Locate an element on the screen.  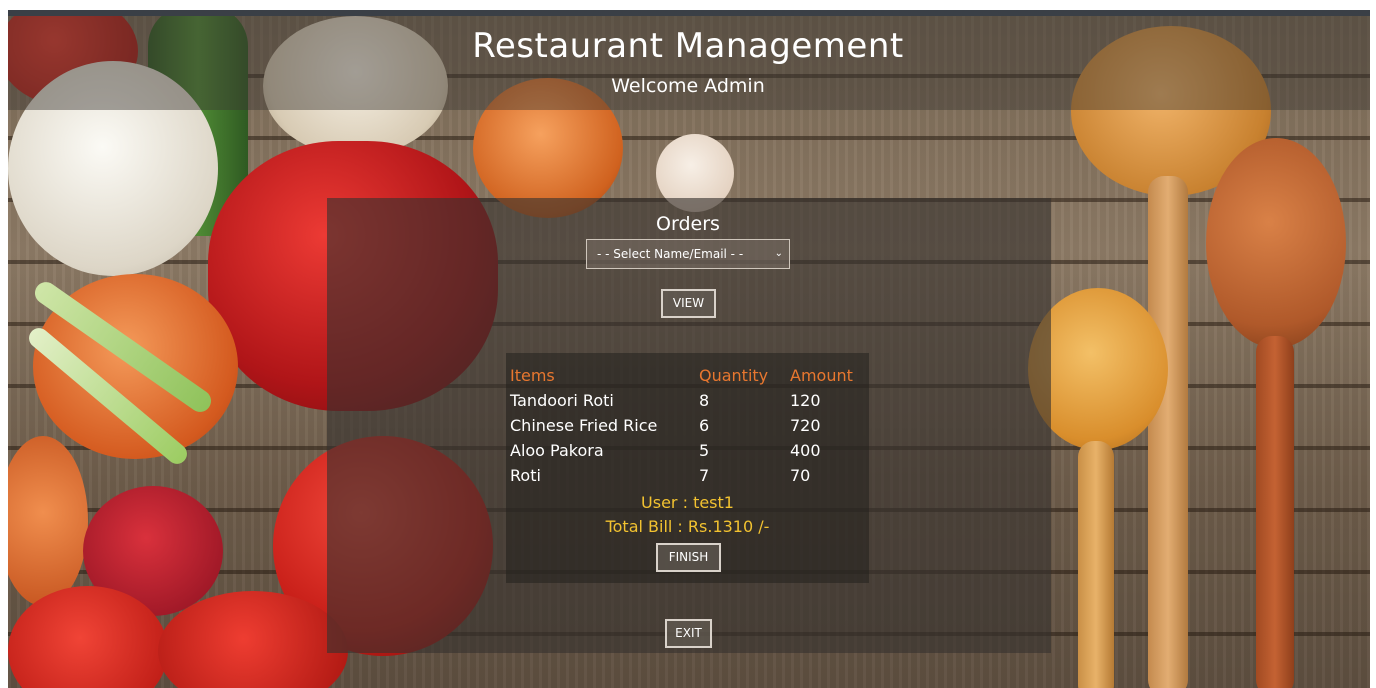
item-name: Tandoori Roti is located at coordinates (562, 400).